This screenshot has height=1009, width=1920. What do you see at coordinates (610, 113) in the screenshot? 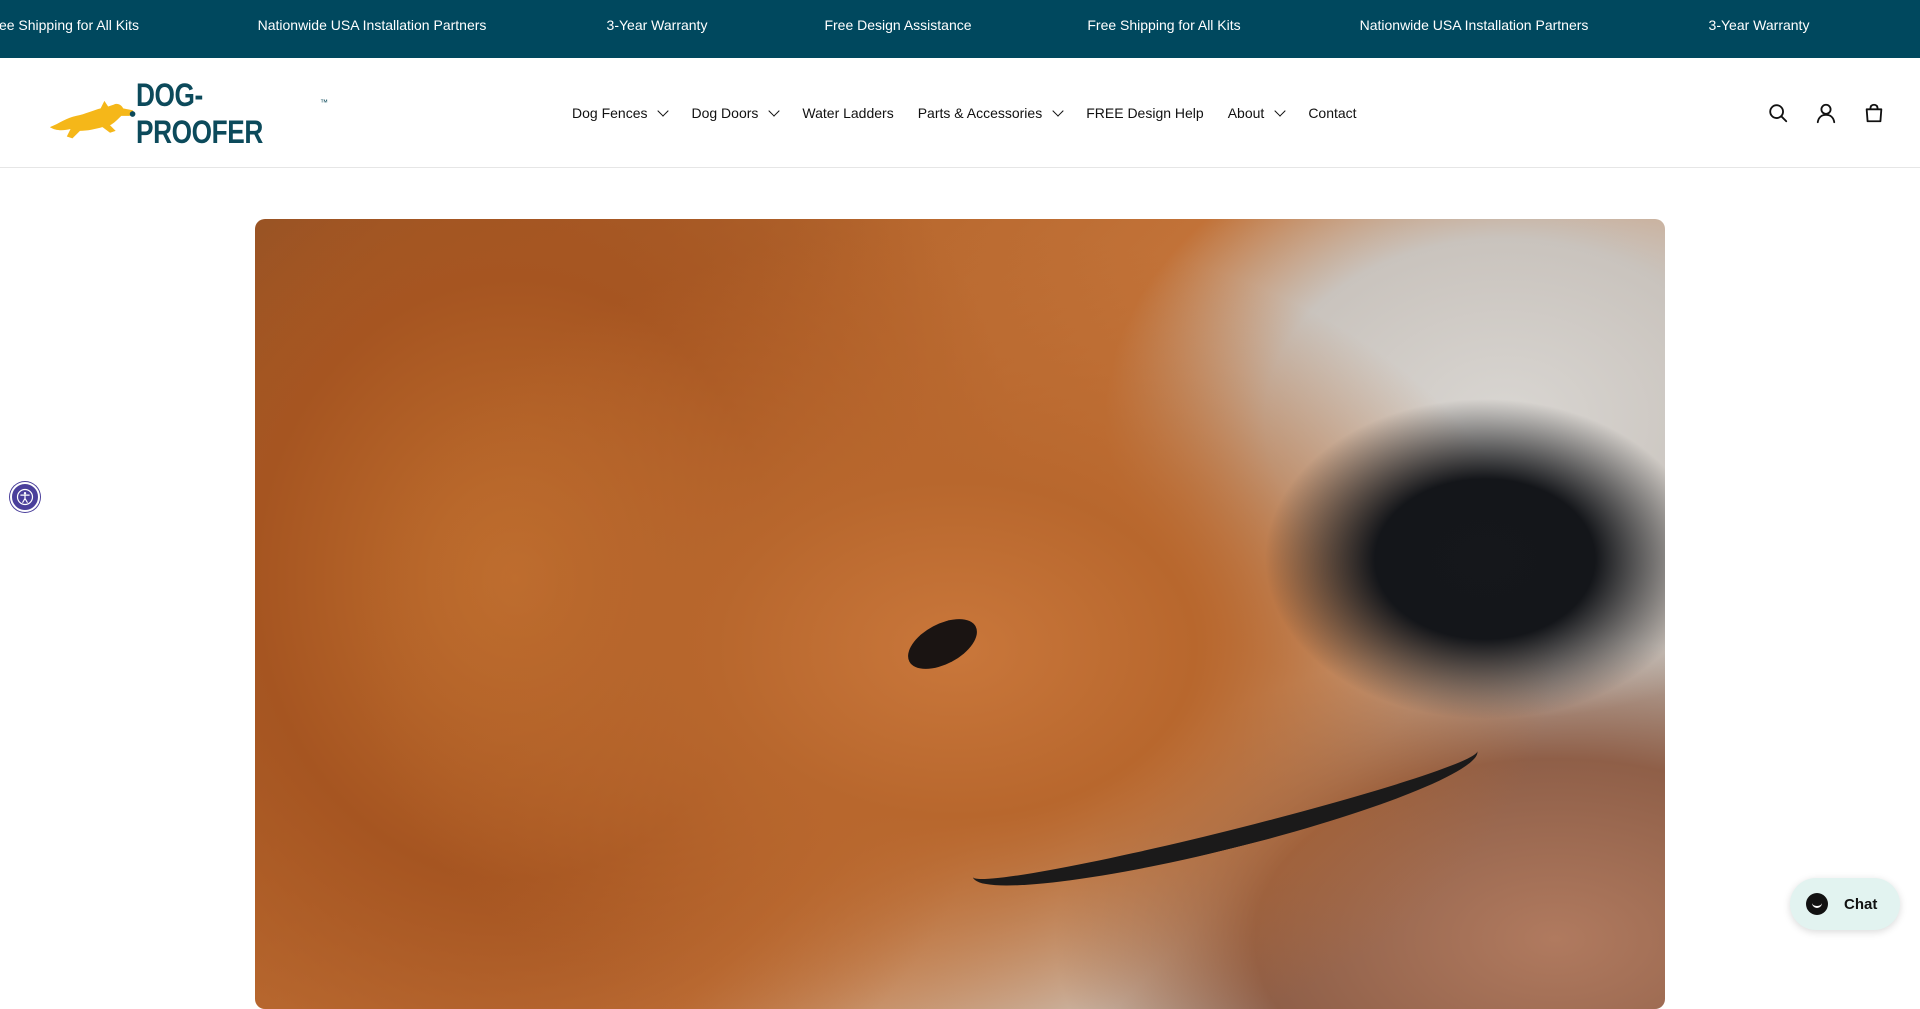
I see `nav-item-label: Dog Fences` at bounding box center [610, 113].